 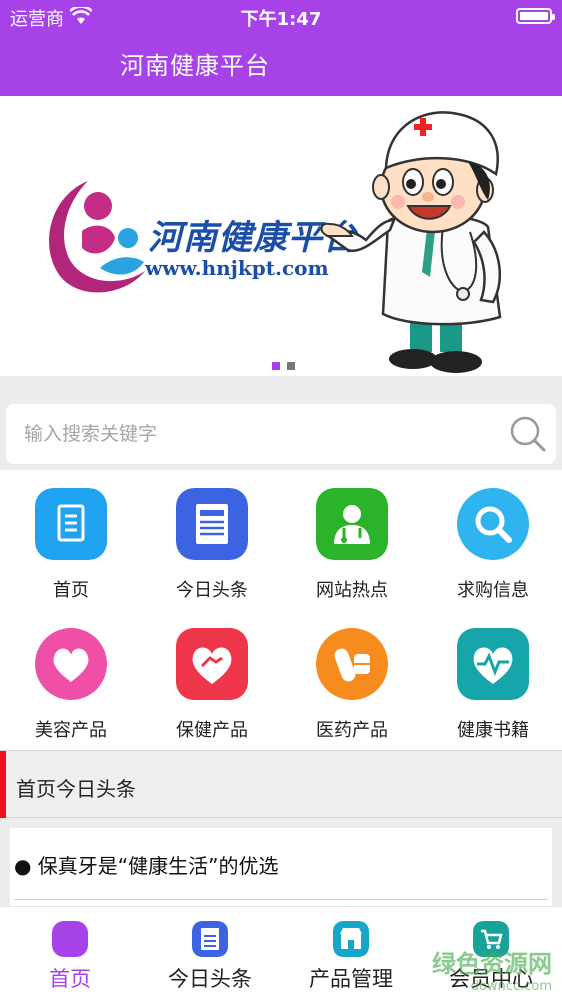 I want to click on section-accent-bar, so click(x=3, y=785).